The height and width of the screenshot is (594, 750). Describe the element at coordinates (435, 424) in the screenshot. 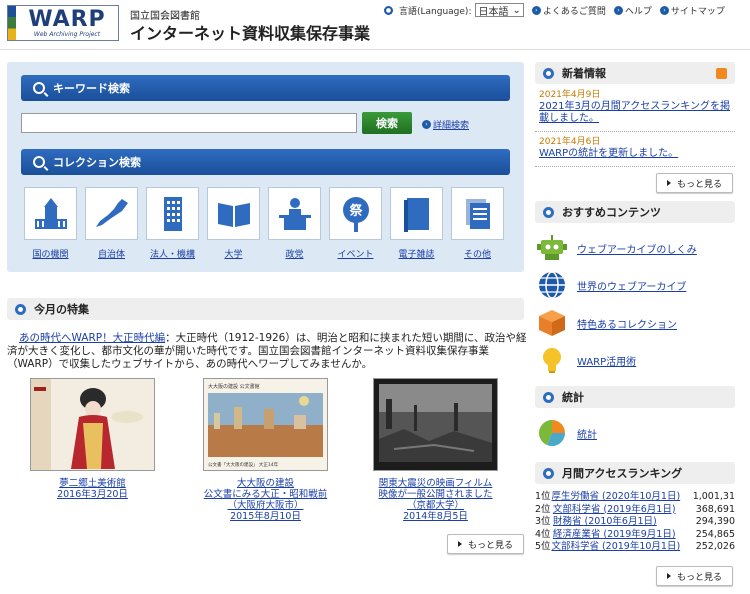

I see `earthquake-film-image` at that location.